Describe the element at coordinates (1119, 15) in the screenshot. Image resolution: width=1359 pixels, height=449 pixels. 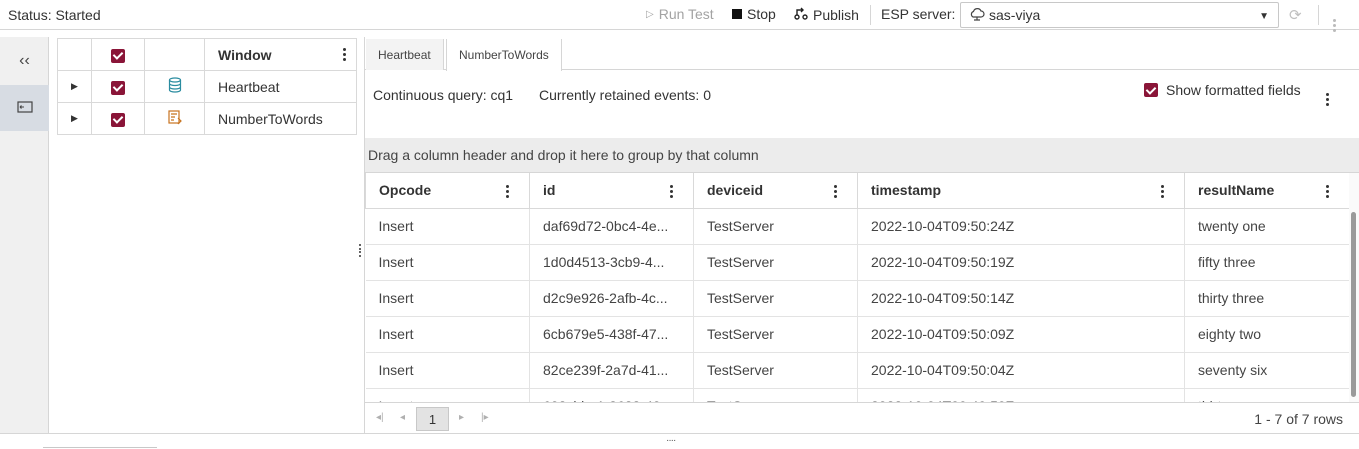
I see `esp-server-select: sas-viya ▼` at that location.